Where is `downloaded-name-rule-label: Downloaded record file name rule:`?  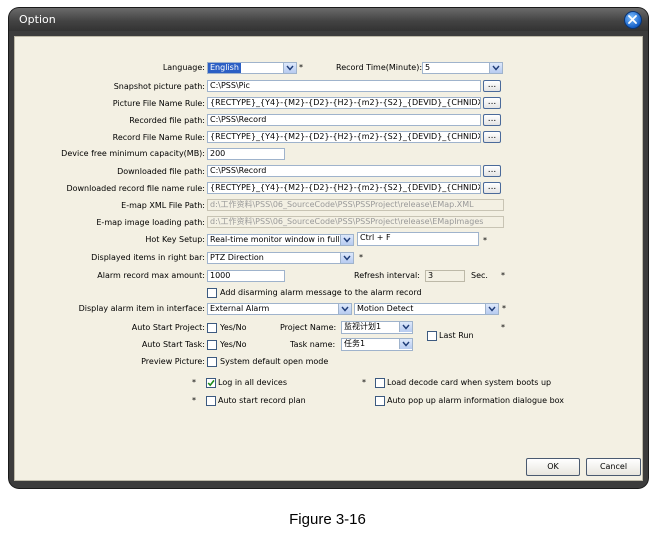 downloaded-name-rule-label: Downloaded record file name rule: is located at coordinates (135, 188).